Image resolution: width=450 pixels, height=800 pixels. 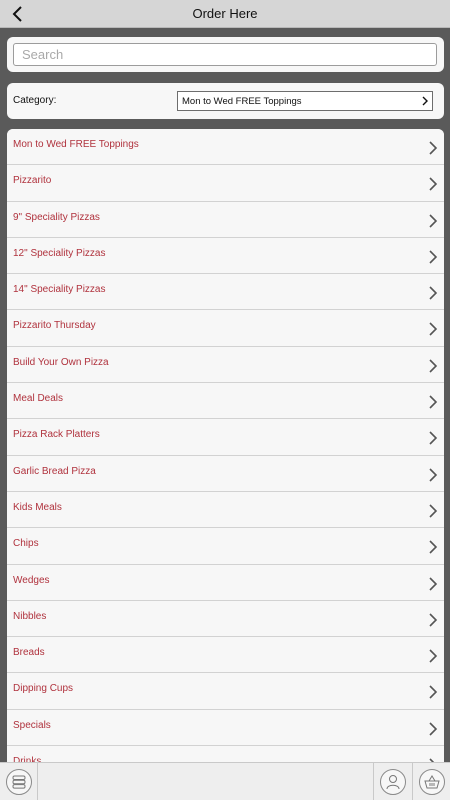 I want to click on list-item: Pizza Rack Platters, so click(x=225, y=437).